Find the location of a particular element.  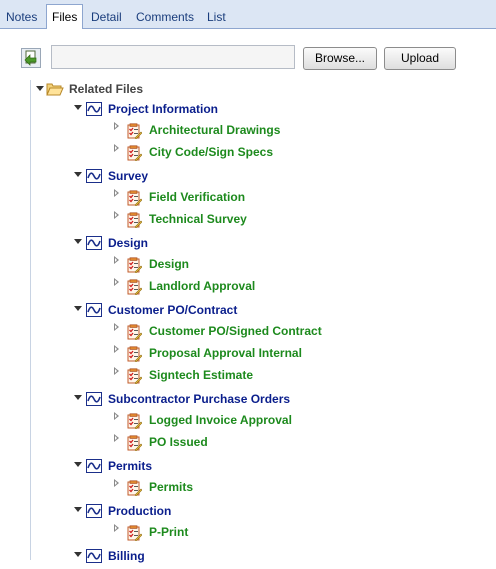

file-label: Permits is located at coordinates (171, 487).